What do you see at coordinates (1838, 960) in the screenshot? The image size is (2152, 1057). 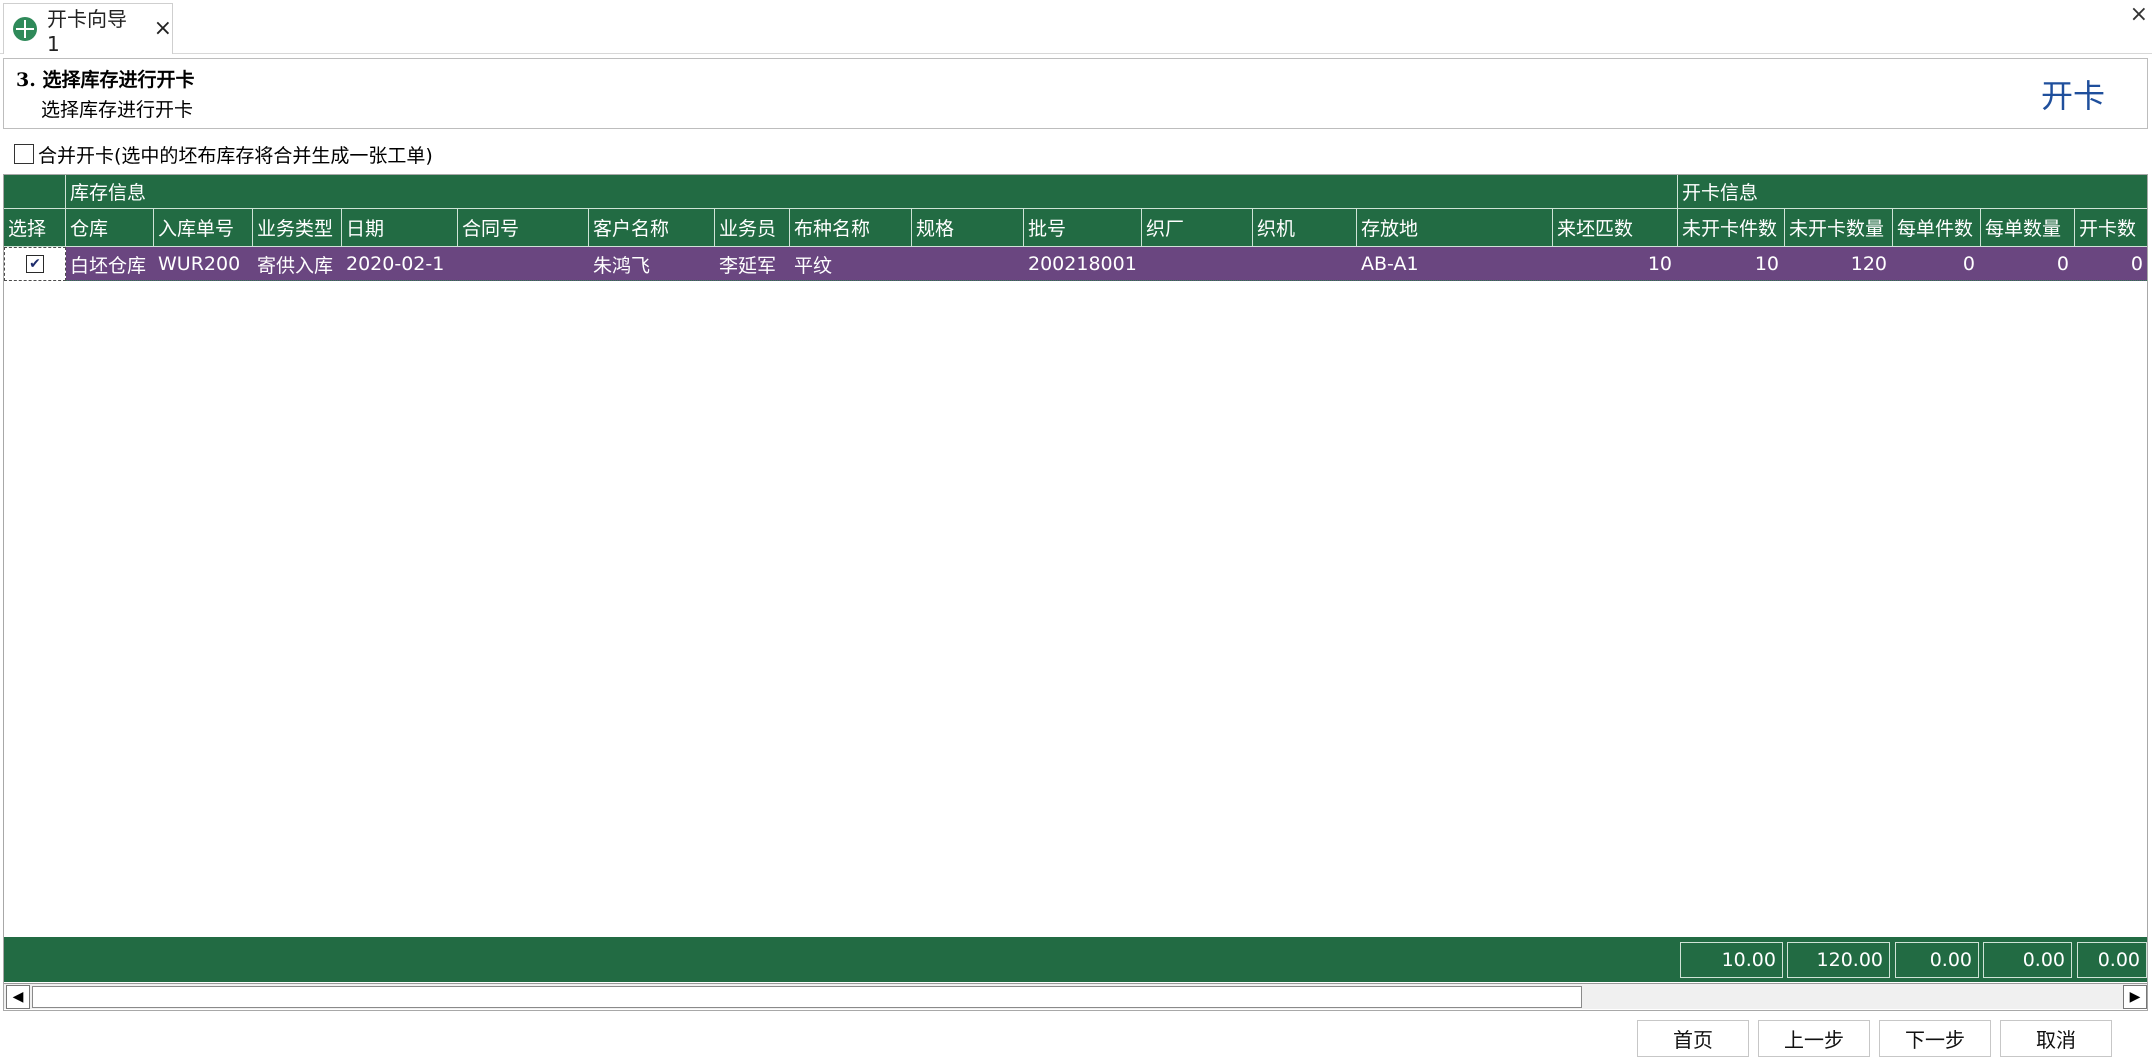 I see `total-unopened-qty: 120.00` at bounding box center [1838, 960].